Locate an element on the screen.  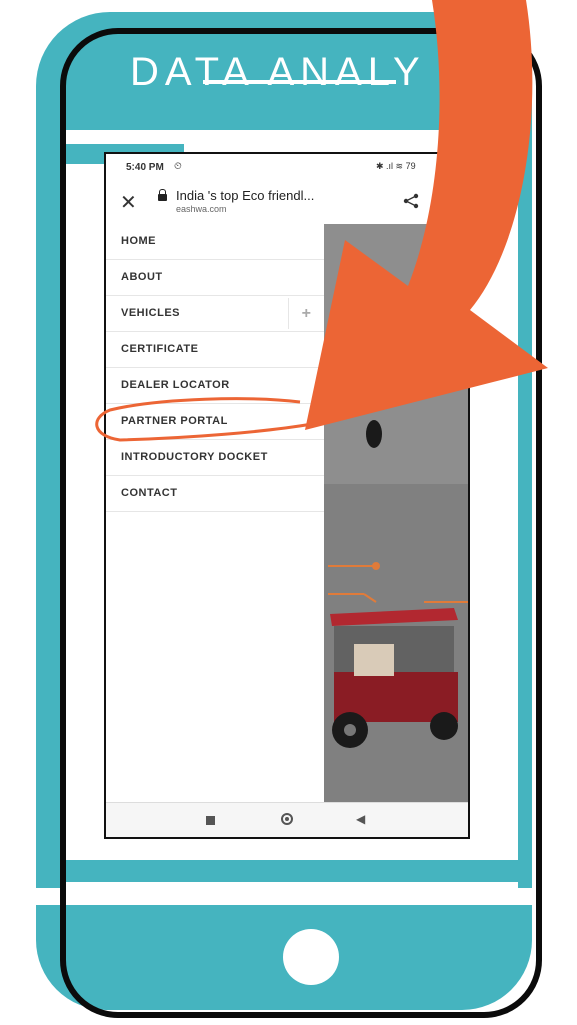
poster-title: DATA ANALY is located at coordinates (278, 72).